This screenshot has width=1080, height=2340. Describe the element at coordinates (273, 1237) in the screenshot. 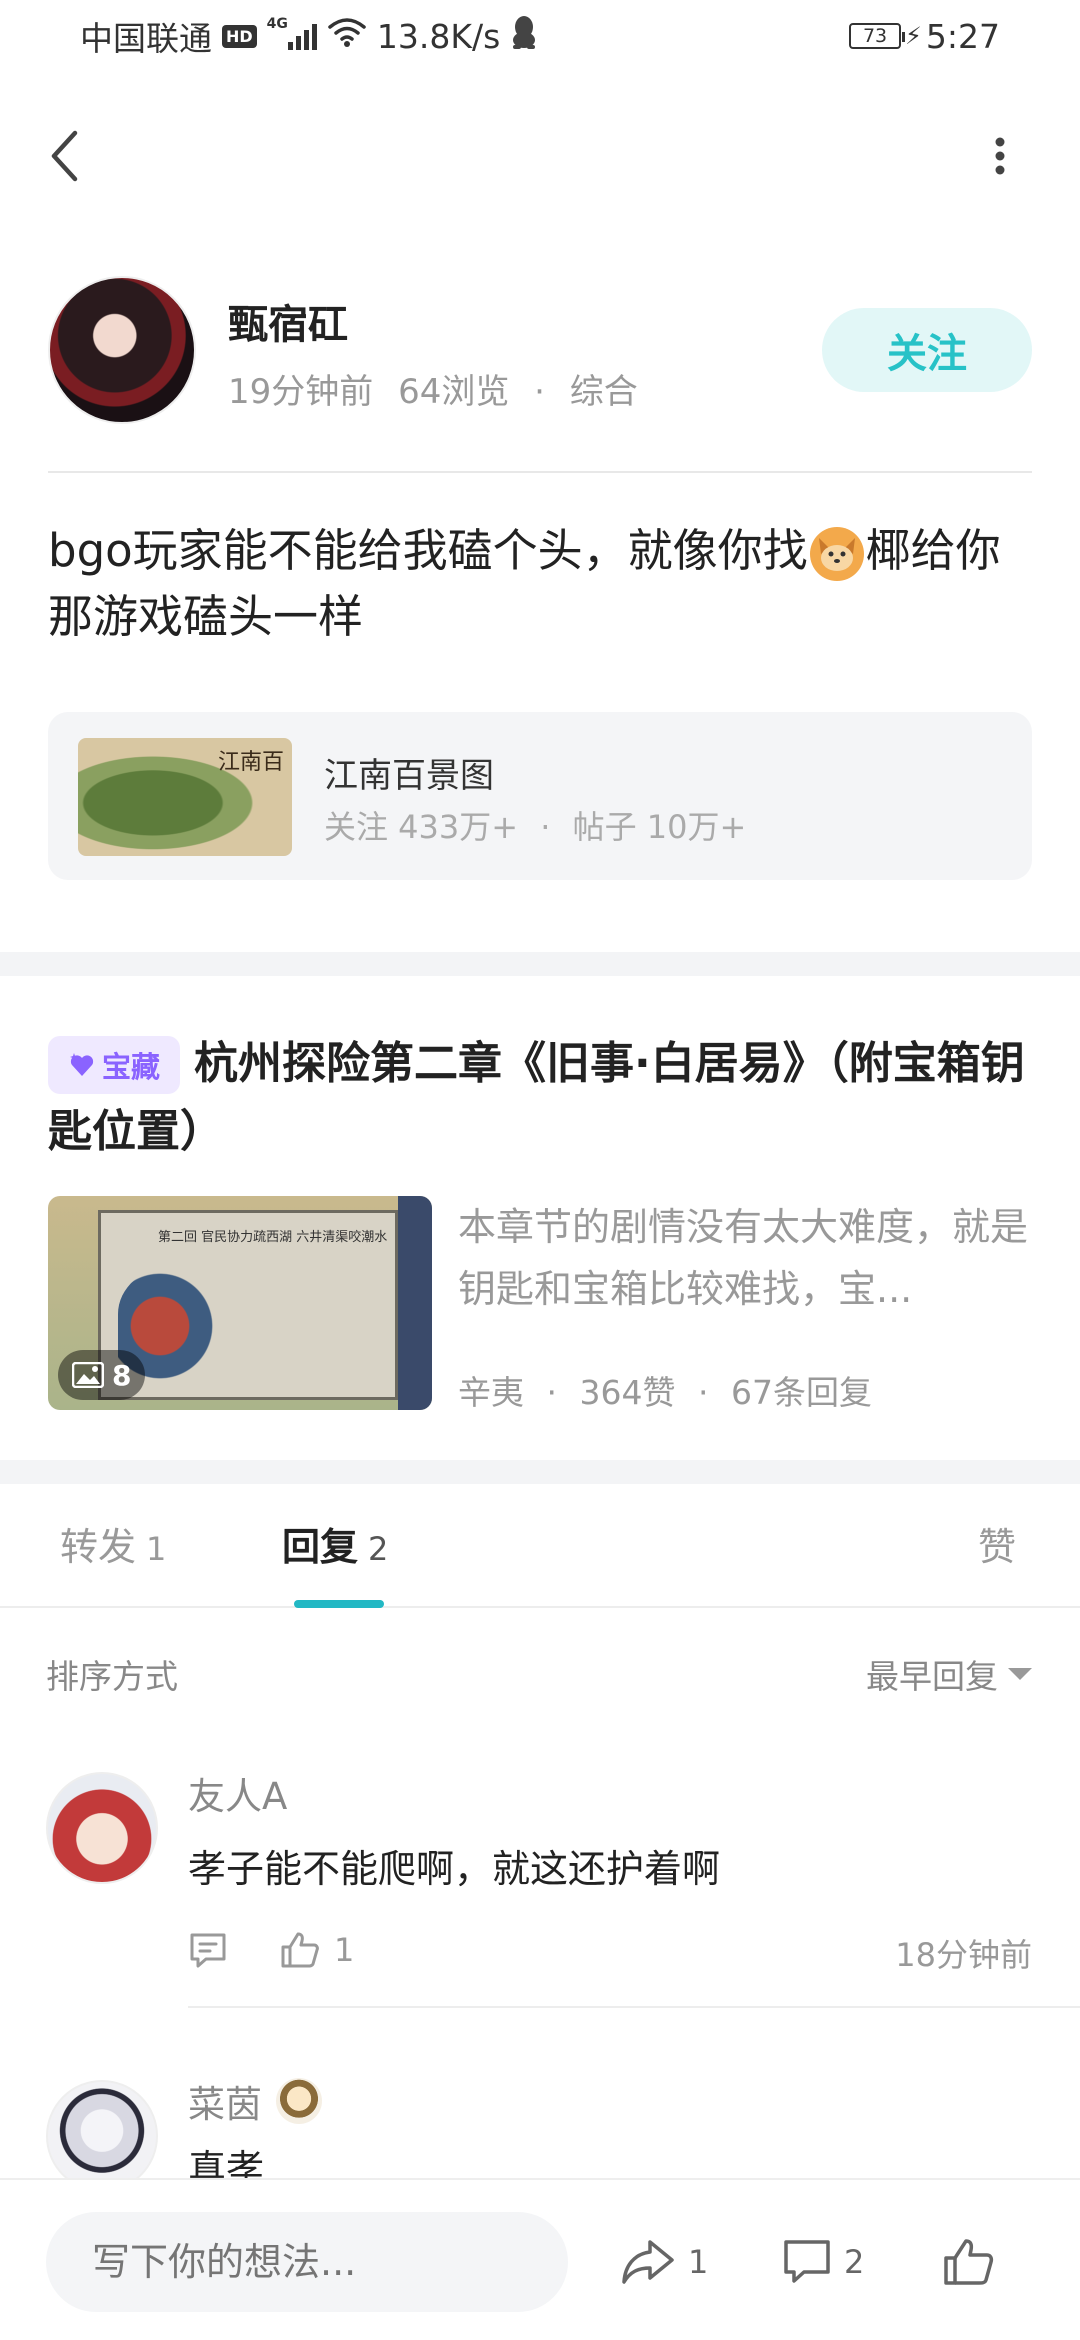

I see `thumbnail-caption: 第二回 官民协力疏西湖 六井清渠咬潮水` at that location.